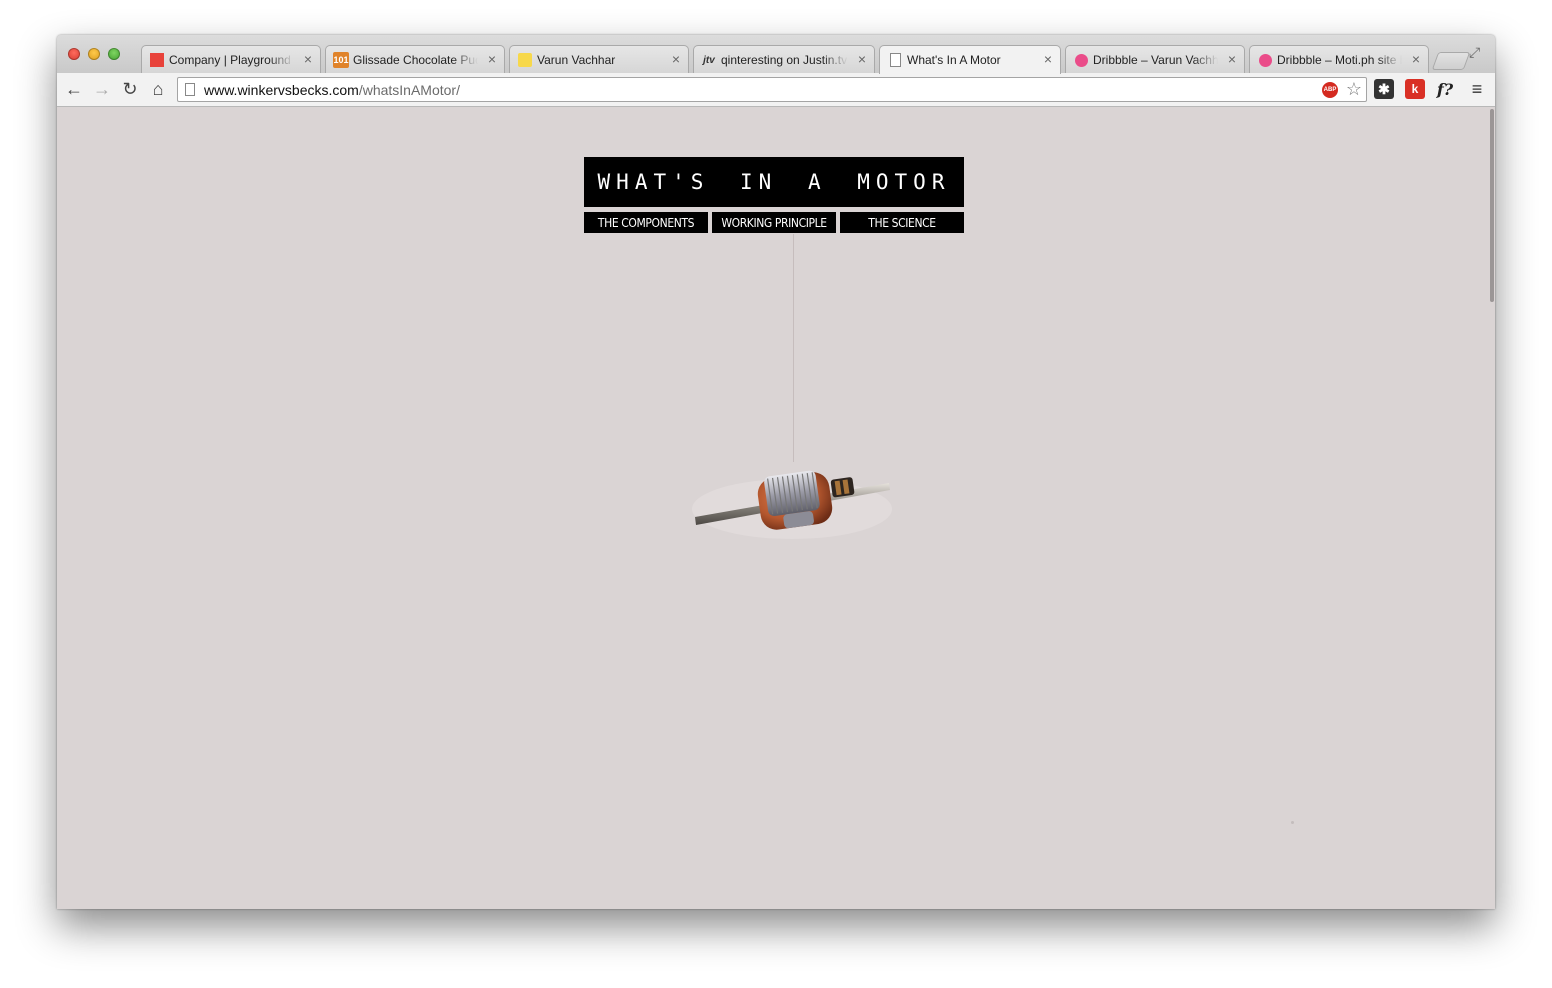 Image resolution: width=1552 pixels, height=988 pixels. What do you see at coordinates (74, 89) in the screenshot?
I see `back-icon: ←` at bounding box center [74, 89].